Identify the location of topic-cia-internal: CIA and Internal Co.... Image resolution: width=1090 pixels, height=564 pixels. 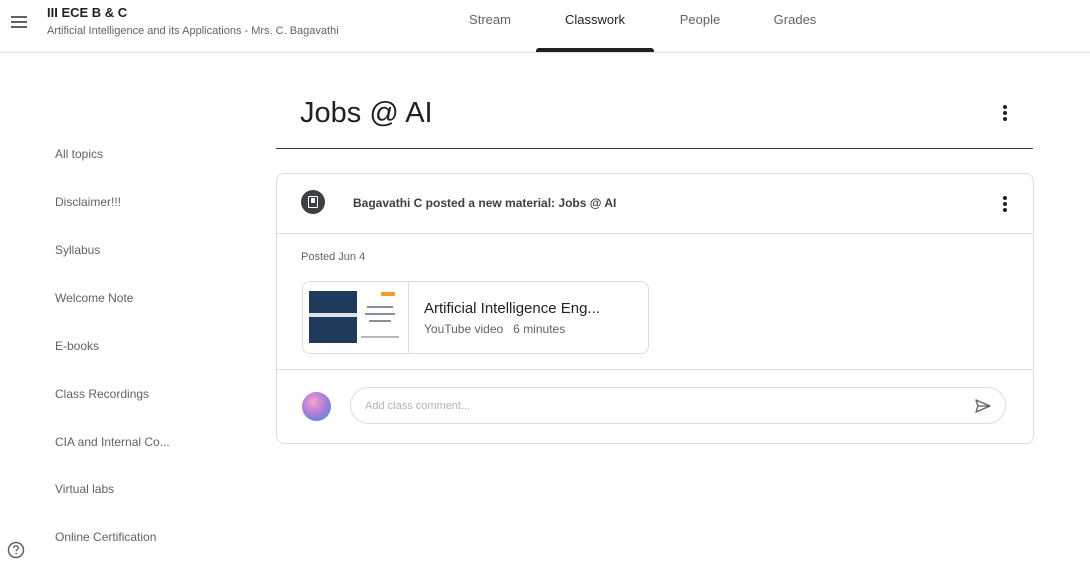
(112, 442).